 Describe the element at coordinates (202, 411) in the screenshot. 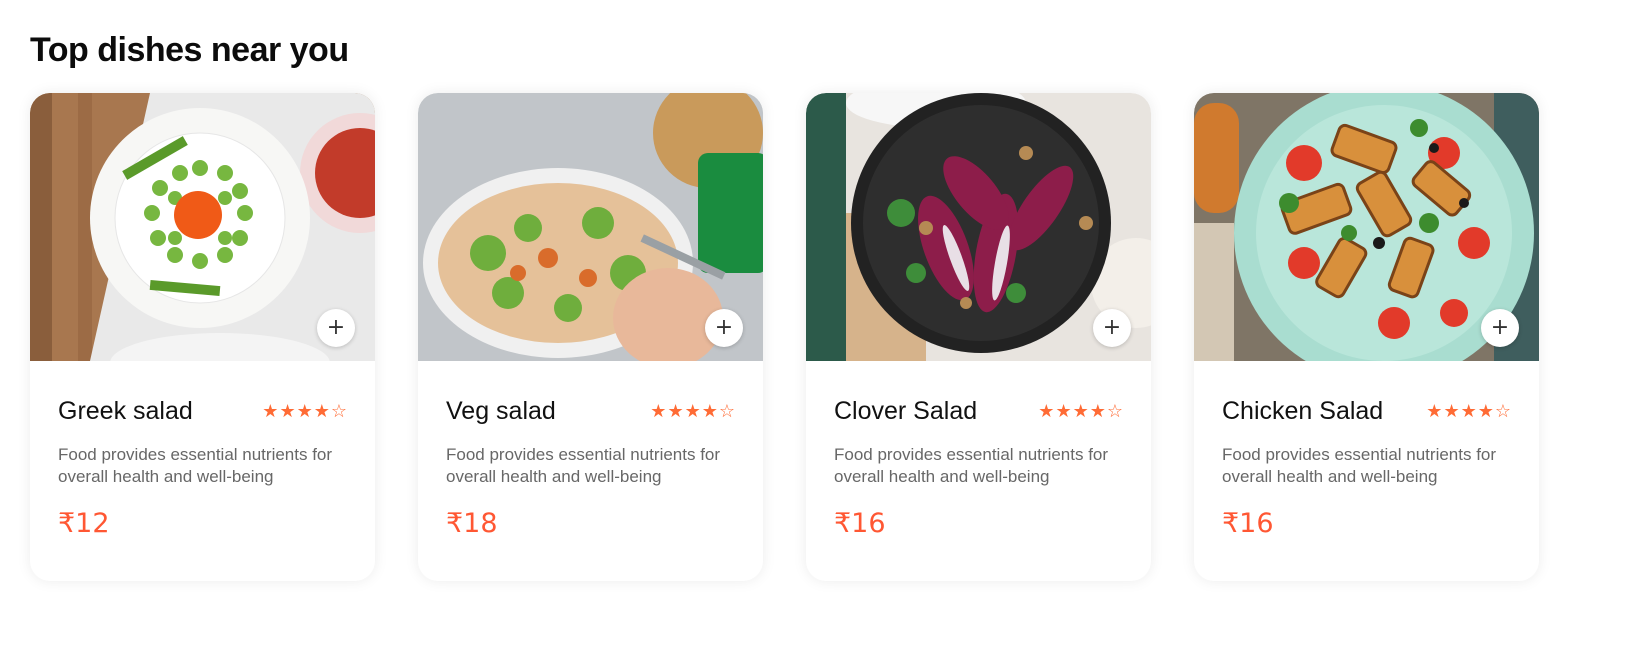

I see `dish-name-row: Greek salad ★ ★ ★ ★ ☆` at that location.